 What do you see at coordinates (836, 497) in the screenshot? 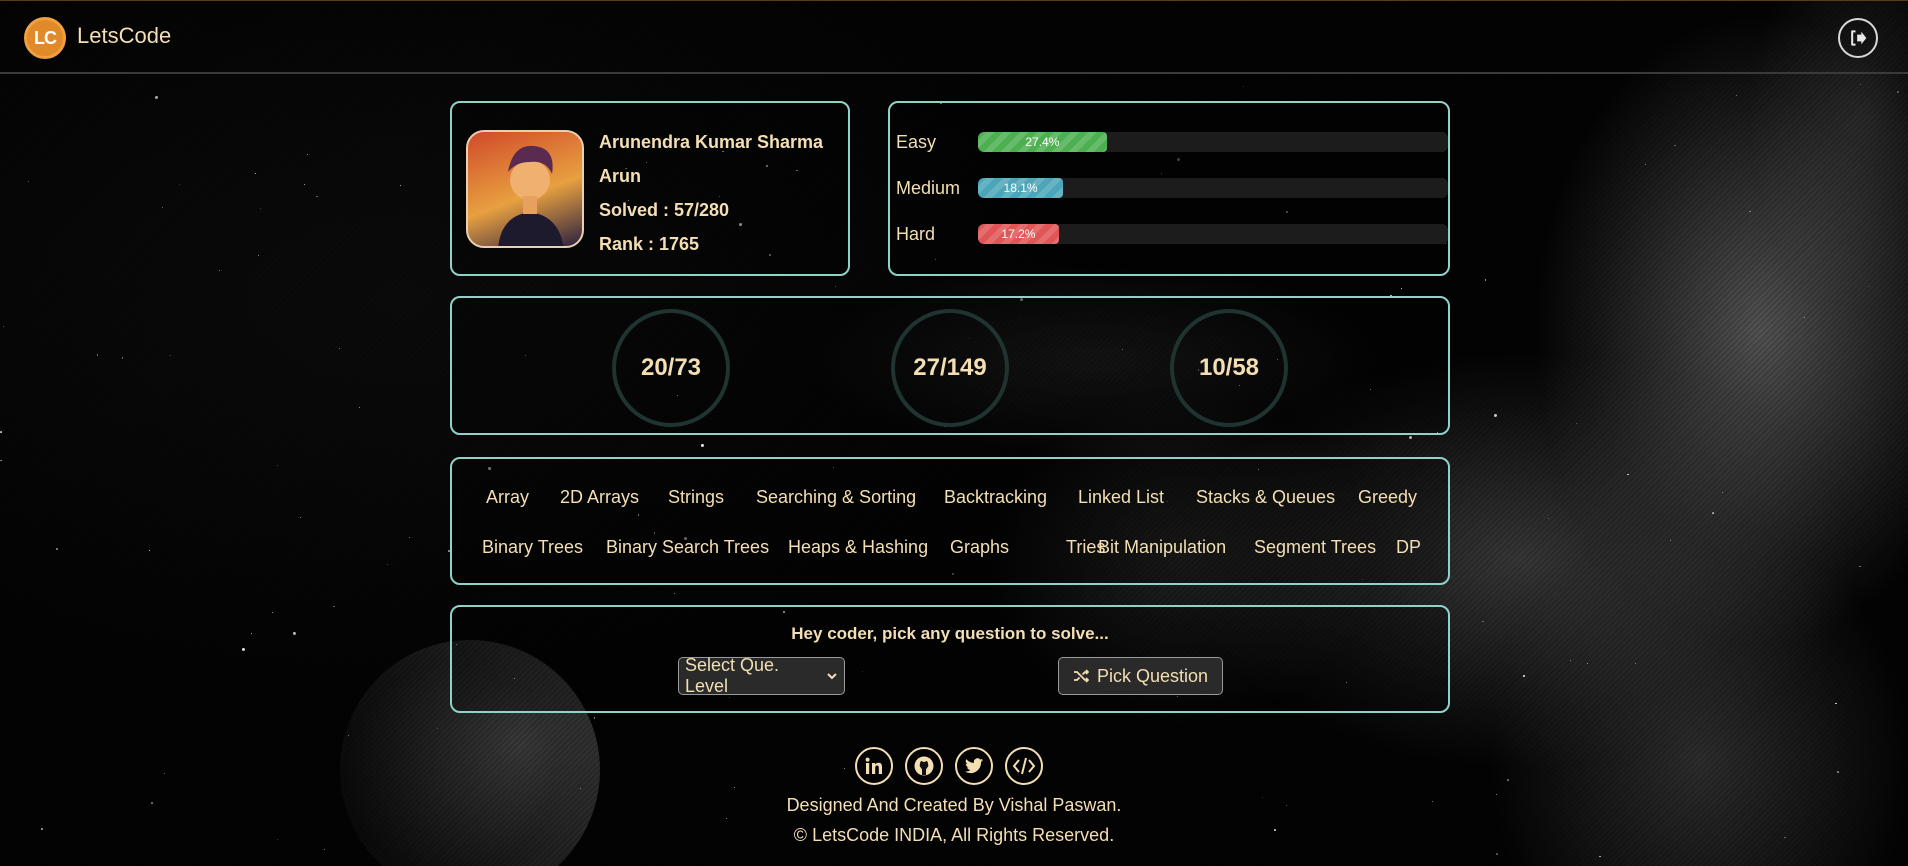
I see `topic-searching-sorting: Searching & Sorting` at bounding box center [836, 497].